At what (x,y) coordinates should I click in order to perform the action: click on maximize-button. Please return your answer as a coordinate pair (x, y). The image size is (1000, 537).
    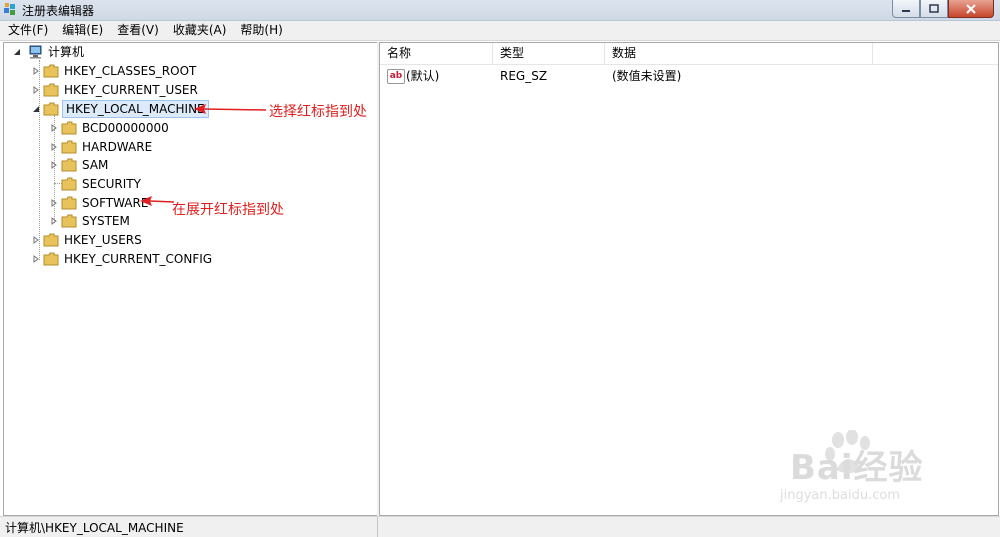
    Looking at the image, I should click on (934, 9).